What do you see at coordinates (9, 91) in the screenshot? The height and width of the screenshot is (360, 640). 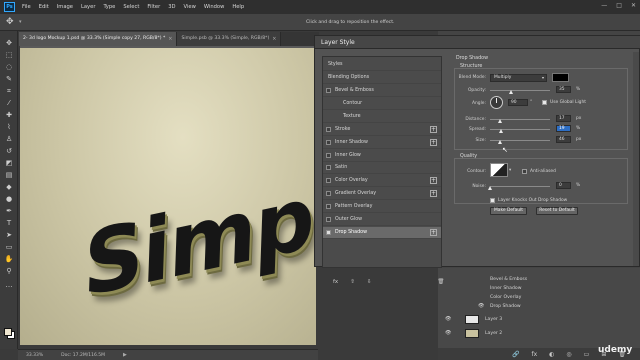 I see `crop-icon: ⌗` at bounding box center [9, 91].